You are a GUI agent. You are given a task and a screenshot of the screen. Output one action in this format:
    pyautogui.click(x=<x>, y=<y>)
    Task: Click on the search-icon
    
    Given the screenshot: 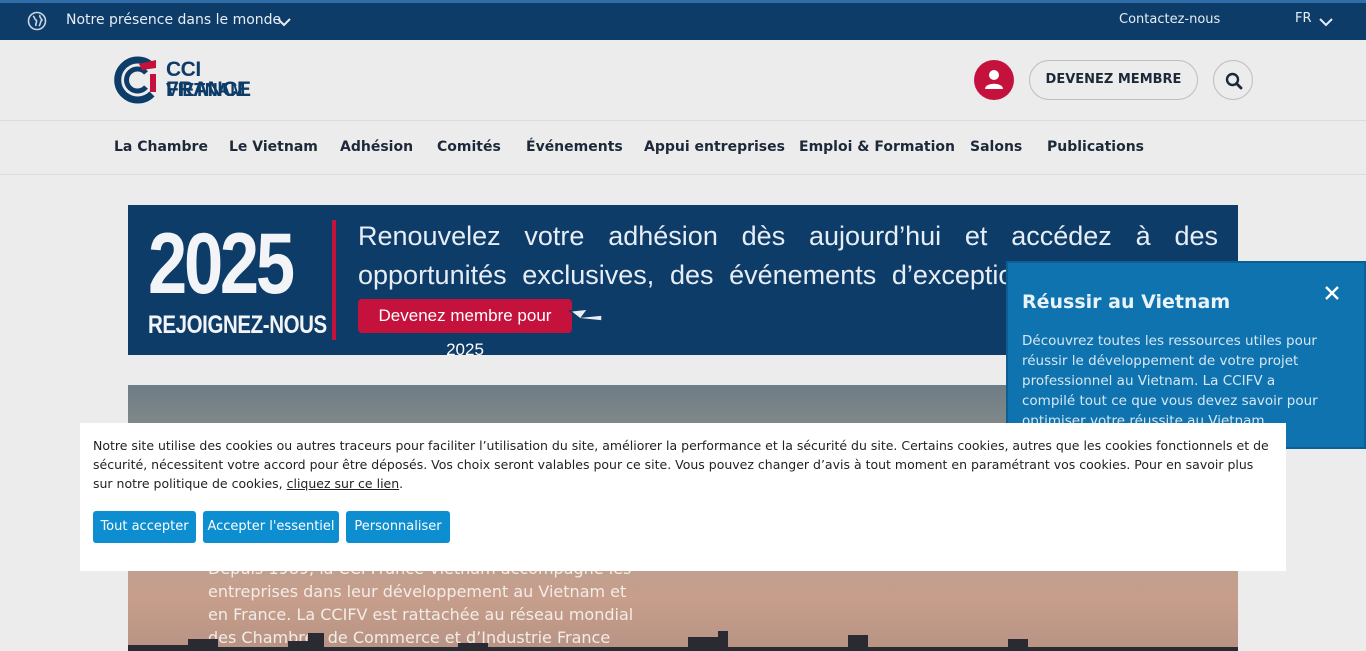 What is the action you would take?
    pyautogui.click(x=1234, y=81)
    